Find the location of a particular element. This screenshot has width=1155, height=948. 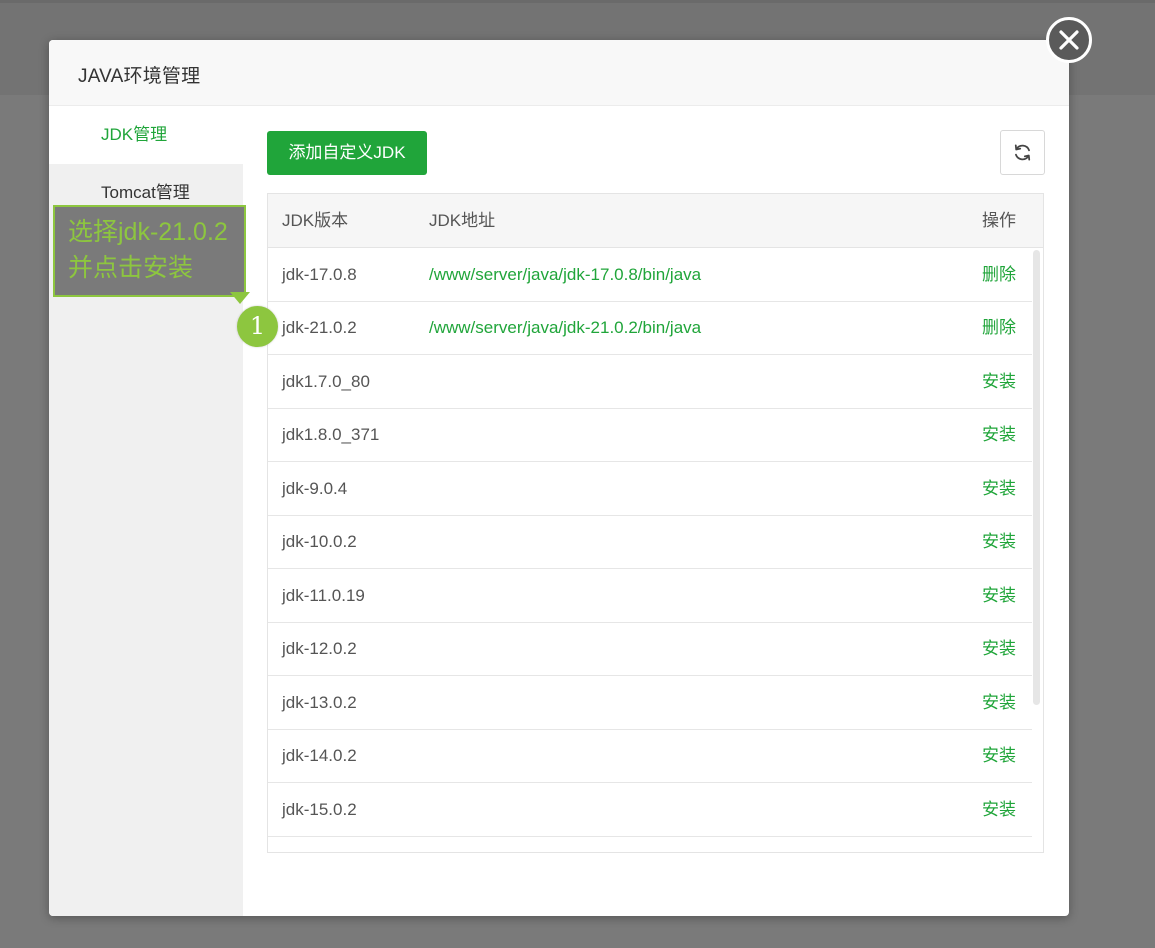

jdk-version: jdk1.7.0_80 is located at coordinates (326, 381).